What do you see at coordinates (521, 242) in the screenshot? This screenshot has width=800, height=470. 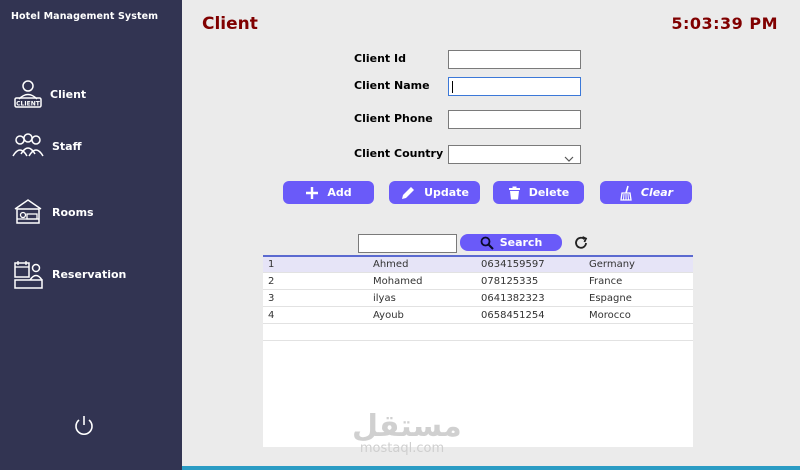 I see `search-button-label: Search` at bounding box center [521, 242].